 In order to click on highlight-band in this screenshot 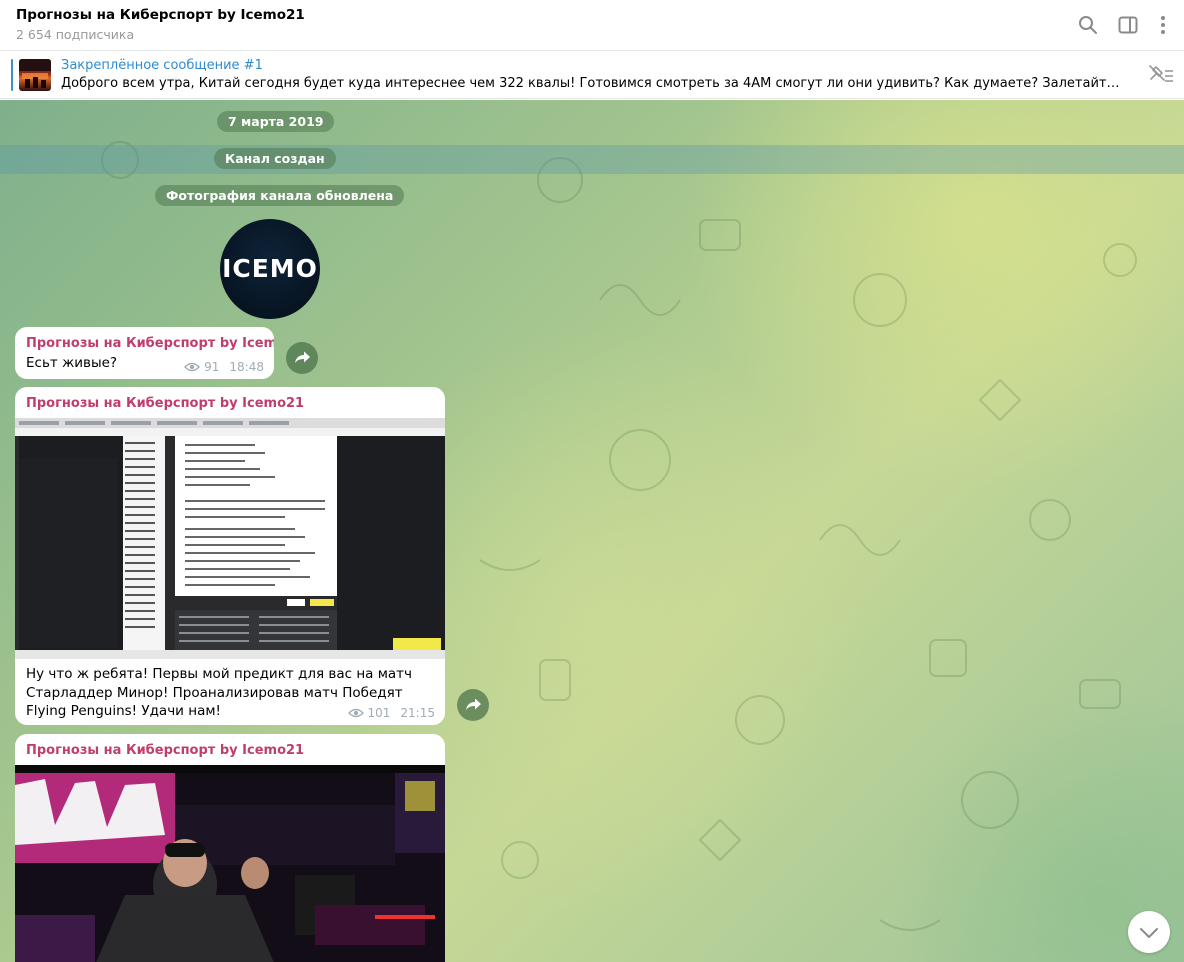, I will do `click(592, 159)`.